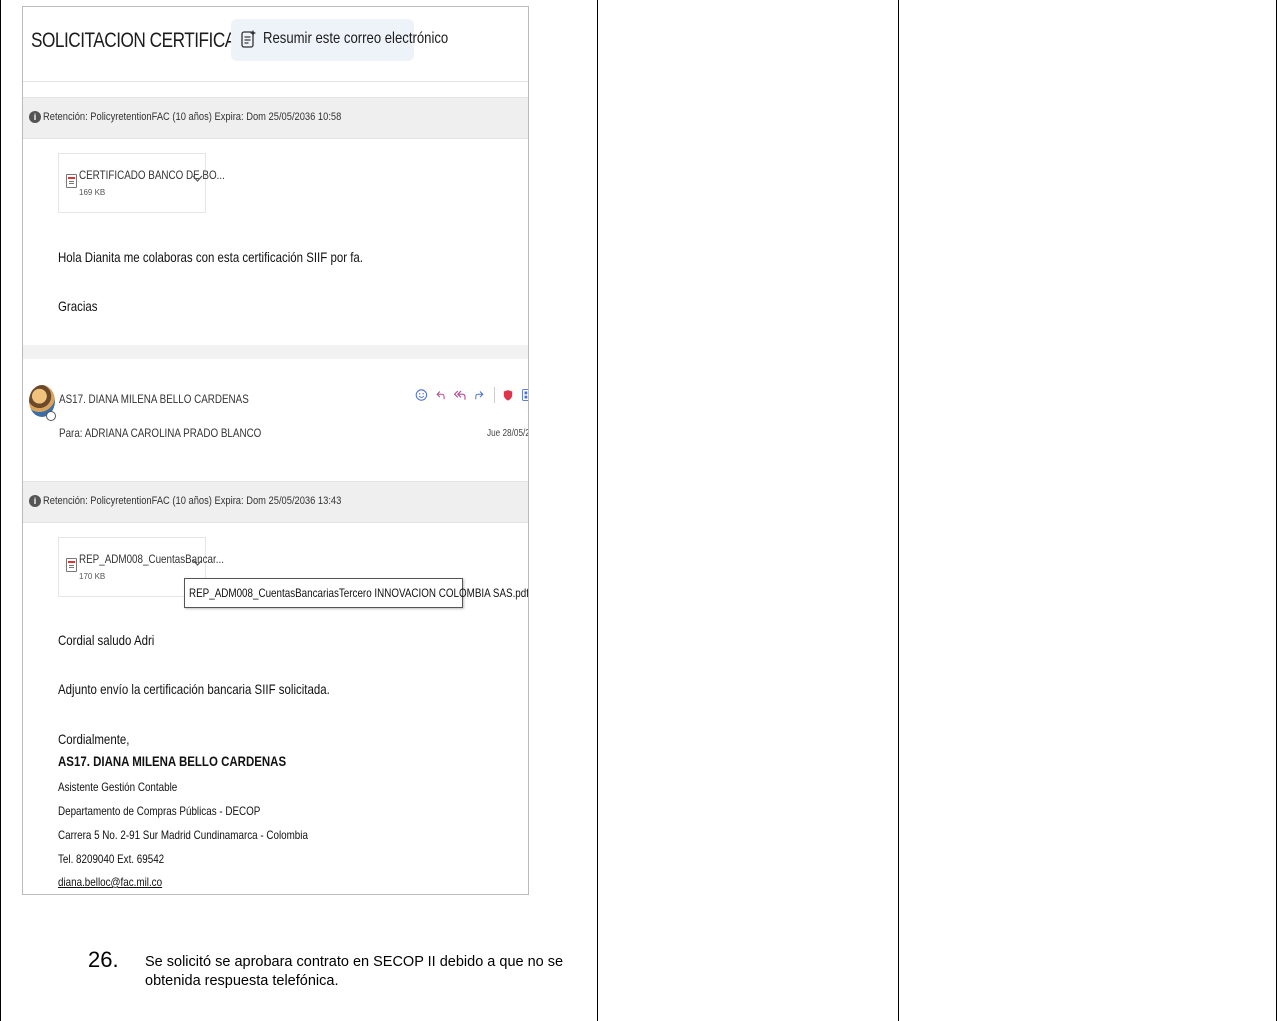 This screenshot has height=1021, width=1277. I want to click on forward-icon, so click(480, 395).